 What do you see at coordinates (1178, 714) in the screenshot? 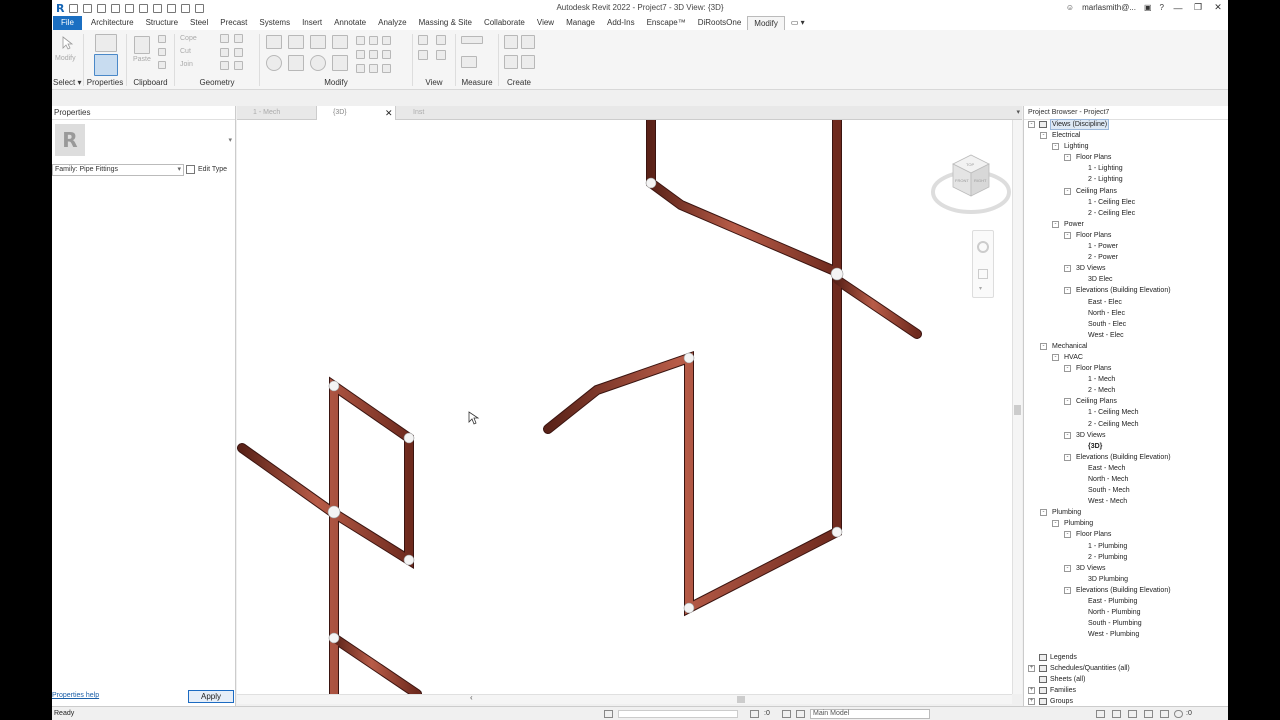
I see `filter-icon` at bounding box center [1178, 714].